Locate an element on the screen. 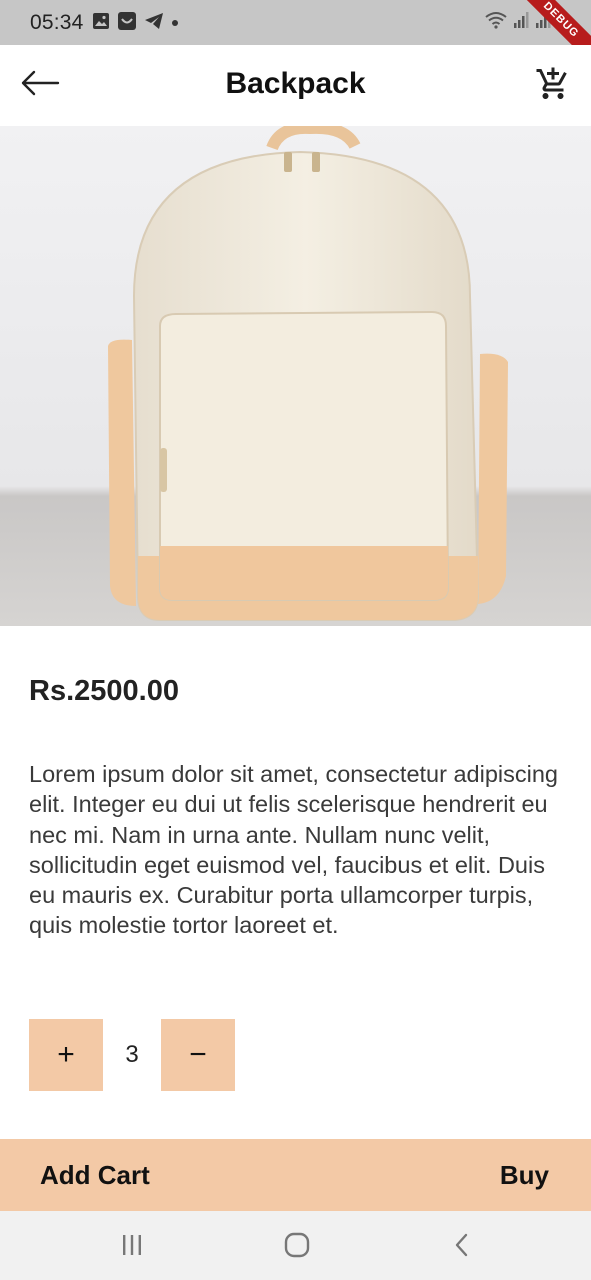 The image size is (591, 1280). quantity-stepper: + 3 − is located at coordinates (132, 1055).